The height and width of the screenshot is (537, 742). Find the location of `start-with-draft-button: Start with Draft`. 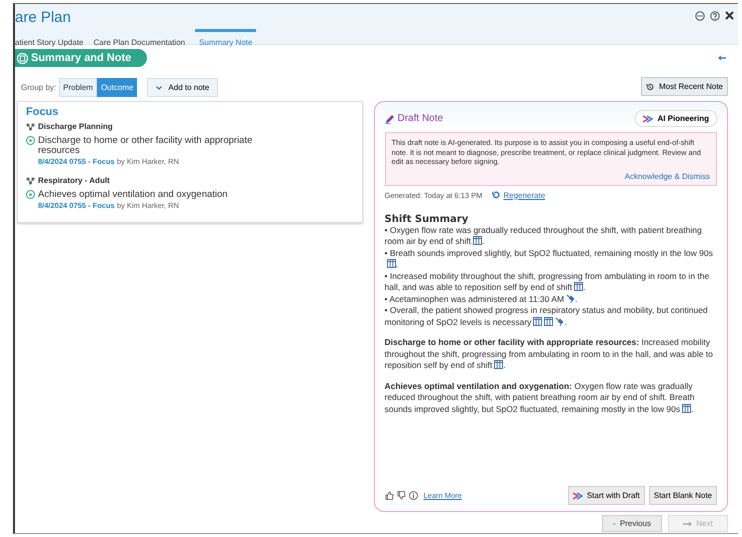

start-with-draft-button: Start with Draft is located at coordinates (606, 495).